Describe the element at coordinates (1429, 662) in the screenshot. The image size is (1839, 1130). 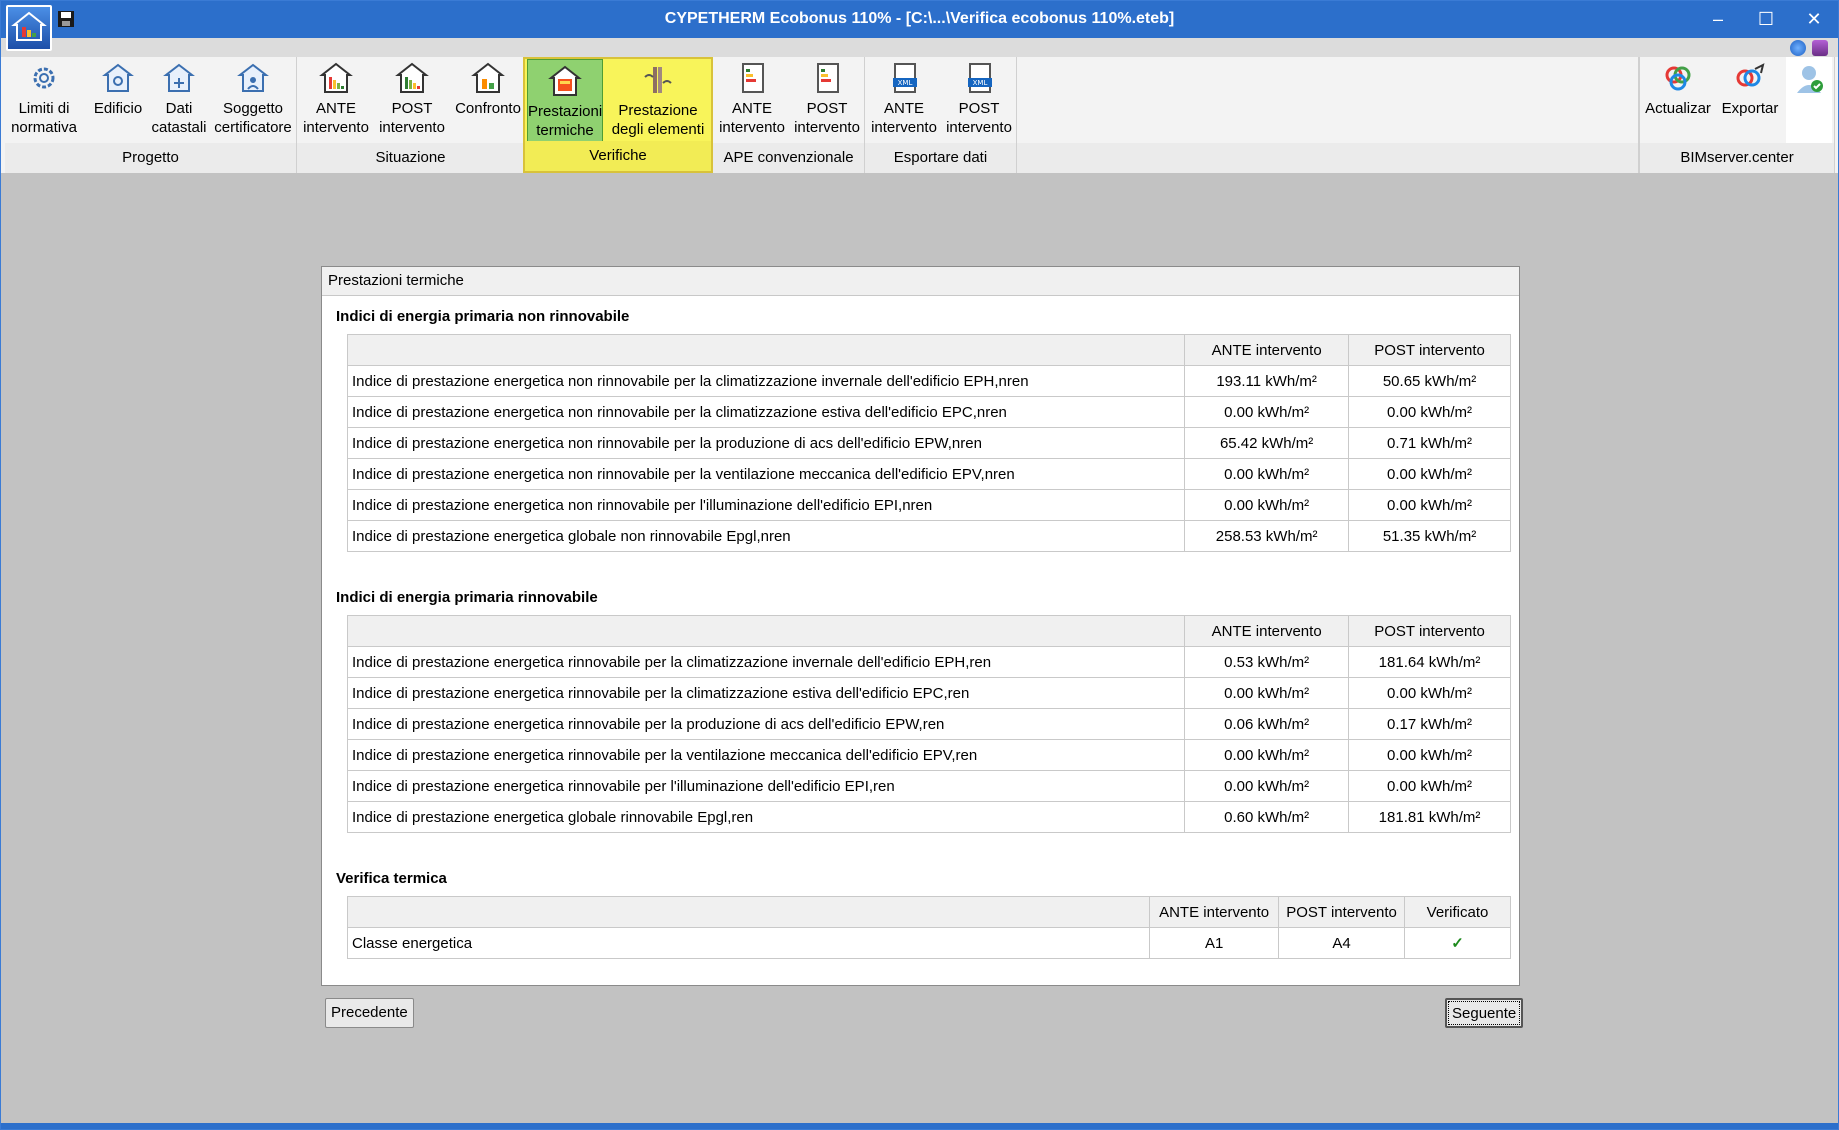
I see `post-value: 181.64 kWh/m²` at that location.